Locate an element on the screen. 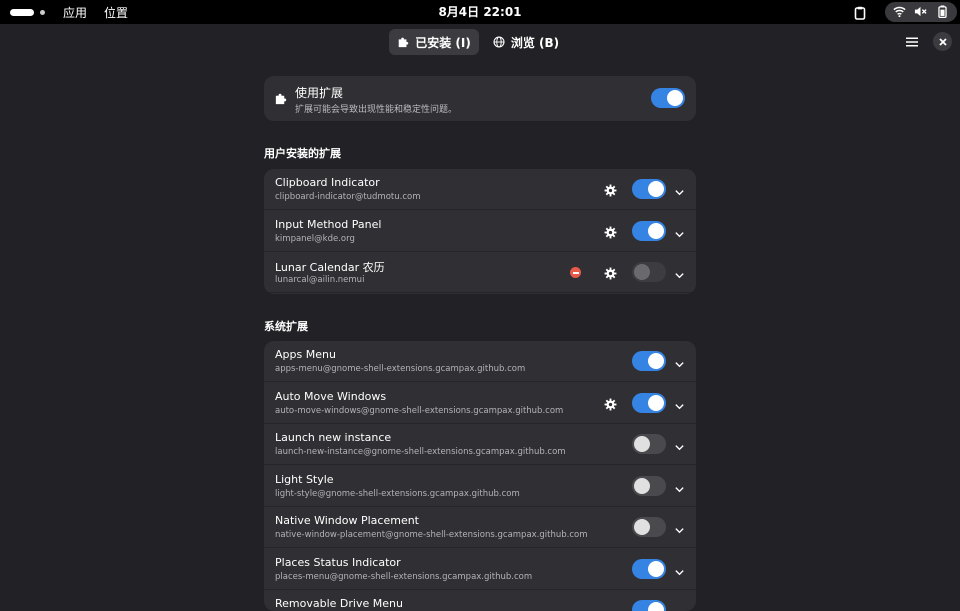 This screenshot has width=960, height=611. workspace-indicator-active is located at coordinates (22, 12).